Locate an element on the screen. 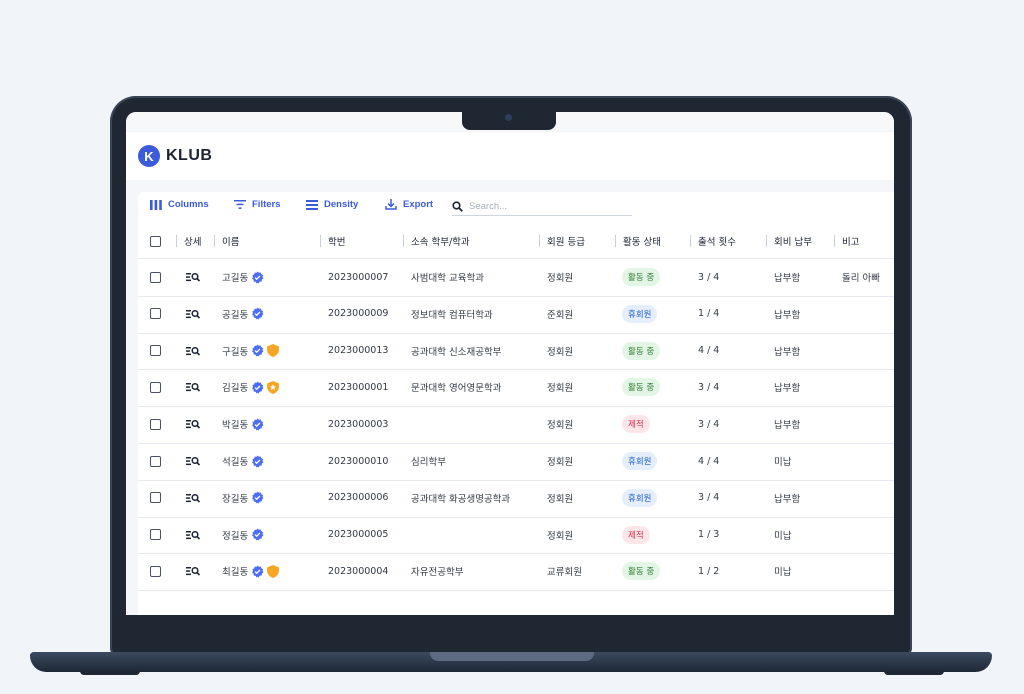 This screenshot has height=694, width=1024. grade-cell: 준회원 is located at coordinates (560, 315).